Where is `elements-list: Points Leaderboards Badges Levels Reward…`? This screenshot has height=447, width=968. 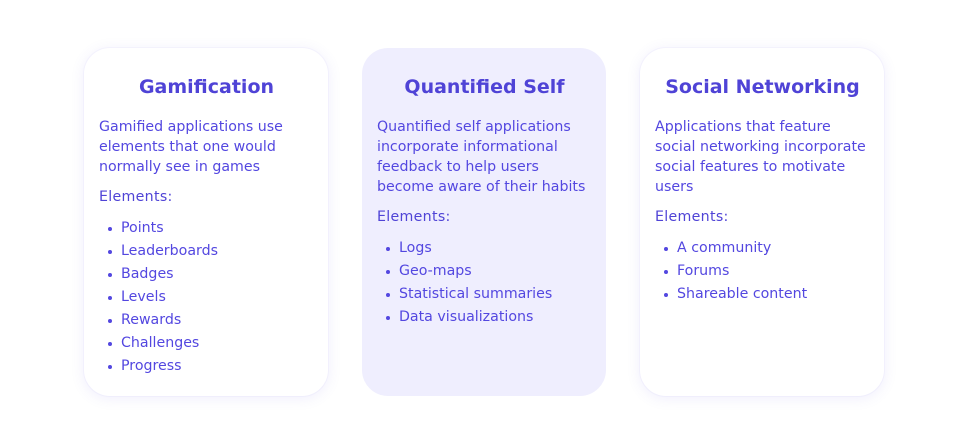
elements-list: Points Leaderboards Badges Levels Reward… is located at coordinates (206, 297).